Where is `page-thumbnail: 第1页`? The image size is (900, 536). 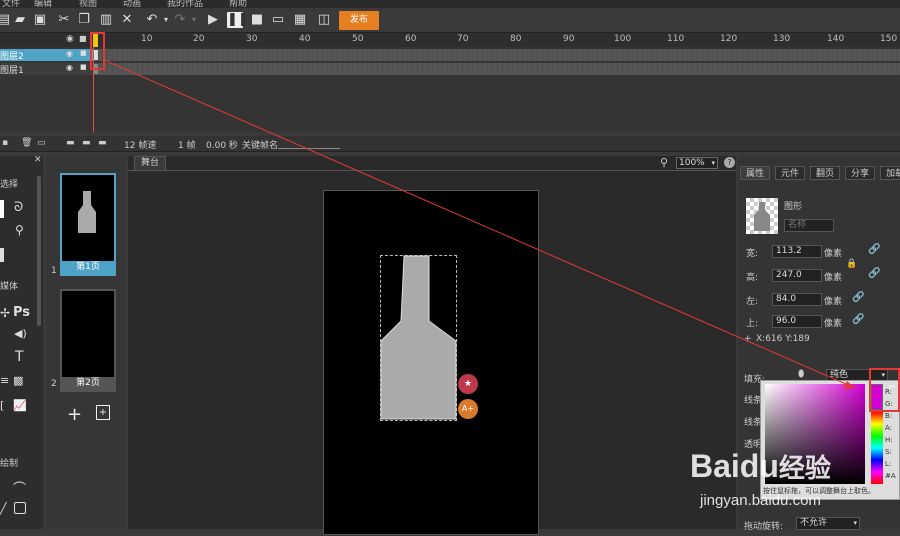 page-thumbnail: 第1页 is located at coordinates (88, 224).